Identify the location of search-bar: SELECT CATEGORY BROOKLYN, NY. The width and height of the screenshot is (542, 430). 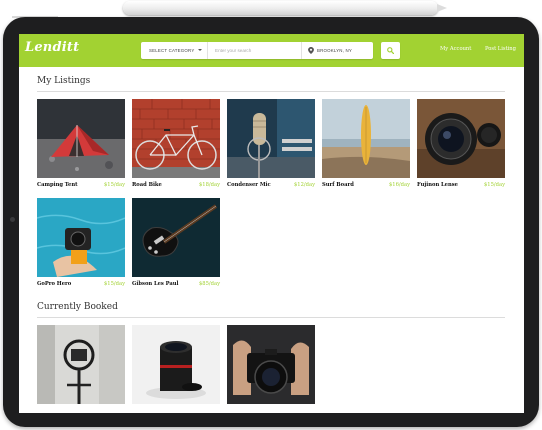
(257, 50).